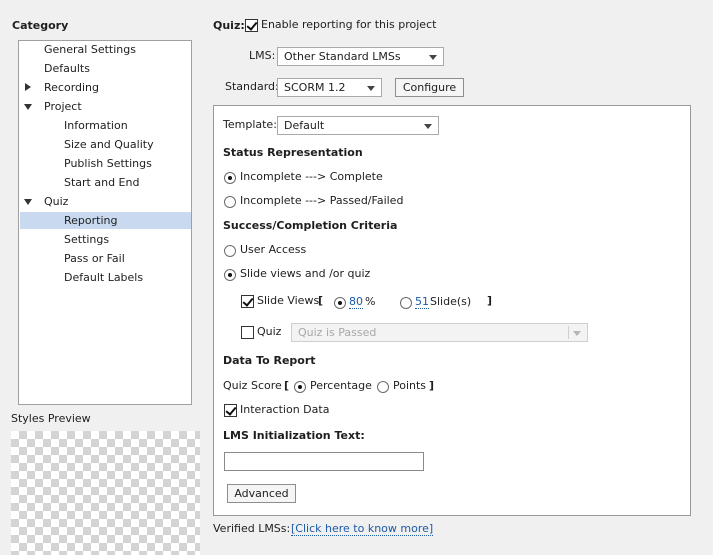  Describe the element at coordinates (429, 87) in the screenshot. I see `configure-button: Configure` at that location.